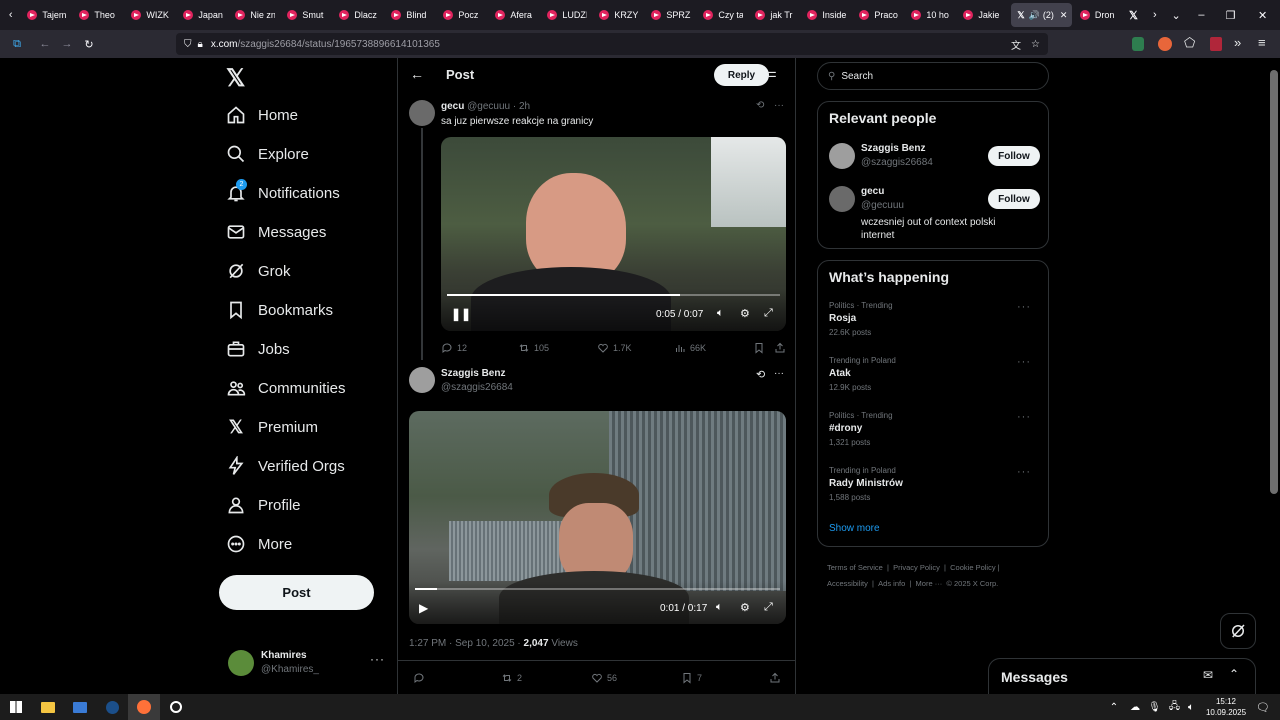 The height and width of the screenshot is (720, 1280). Describe the element at coordinates (306, 505) in the screenshot. I see `nav-profile: Profile` at that location.